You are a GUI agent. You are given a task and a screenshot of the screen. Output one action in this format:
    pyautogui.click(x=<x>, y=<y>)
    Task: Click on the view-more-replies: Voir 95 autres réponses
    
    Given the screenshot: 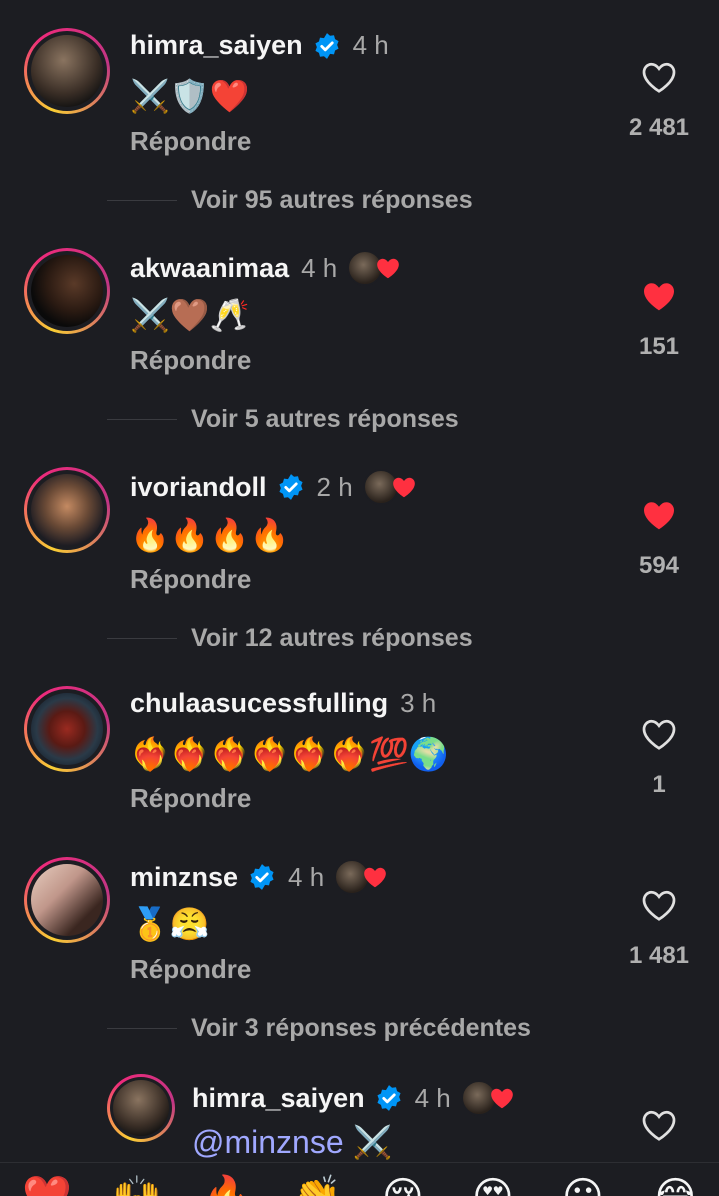 What is the action you would take?
    pyautogui.click(x=290, y=200)
    